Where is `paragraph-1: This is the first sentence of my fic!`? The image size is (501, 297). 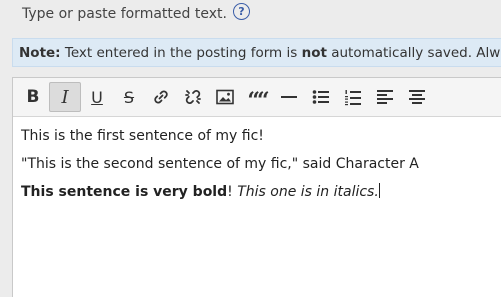 paragraph-1: This is the first sentence of my fic! is located at coordinates (142, 136).